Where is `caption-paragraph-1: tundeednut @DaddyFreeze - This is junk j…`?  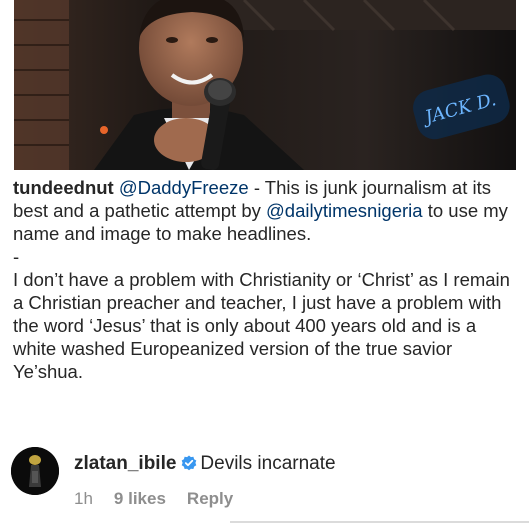
caption-paragraph-1: tundeednut @DaddyFreeze - This is junk j… is located at coordinates (268, 210).